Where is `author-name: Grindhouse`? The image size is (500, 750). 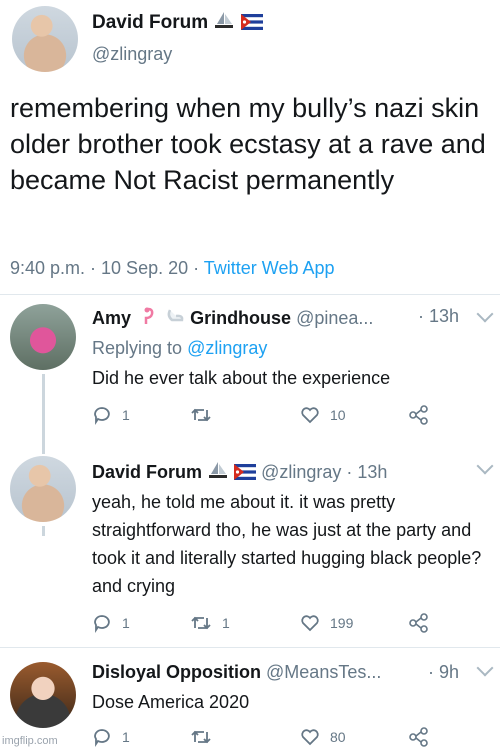
author-name: Grindhouse is located at coordinates (240, 318).